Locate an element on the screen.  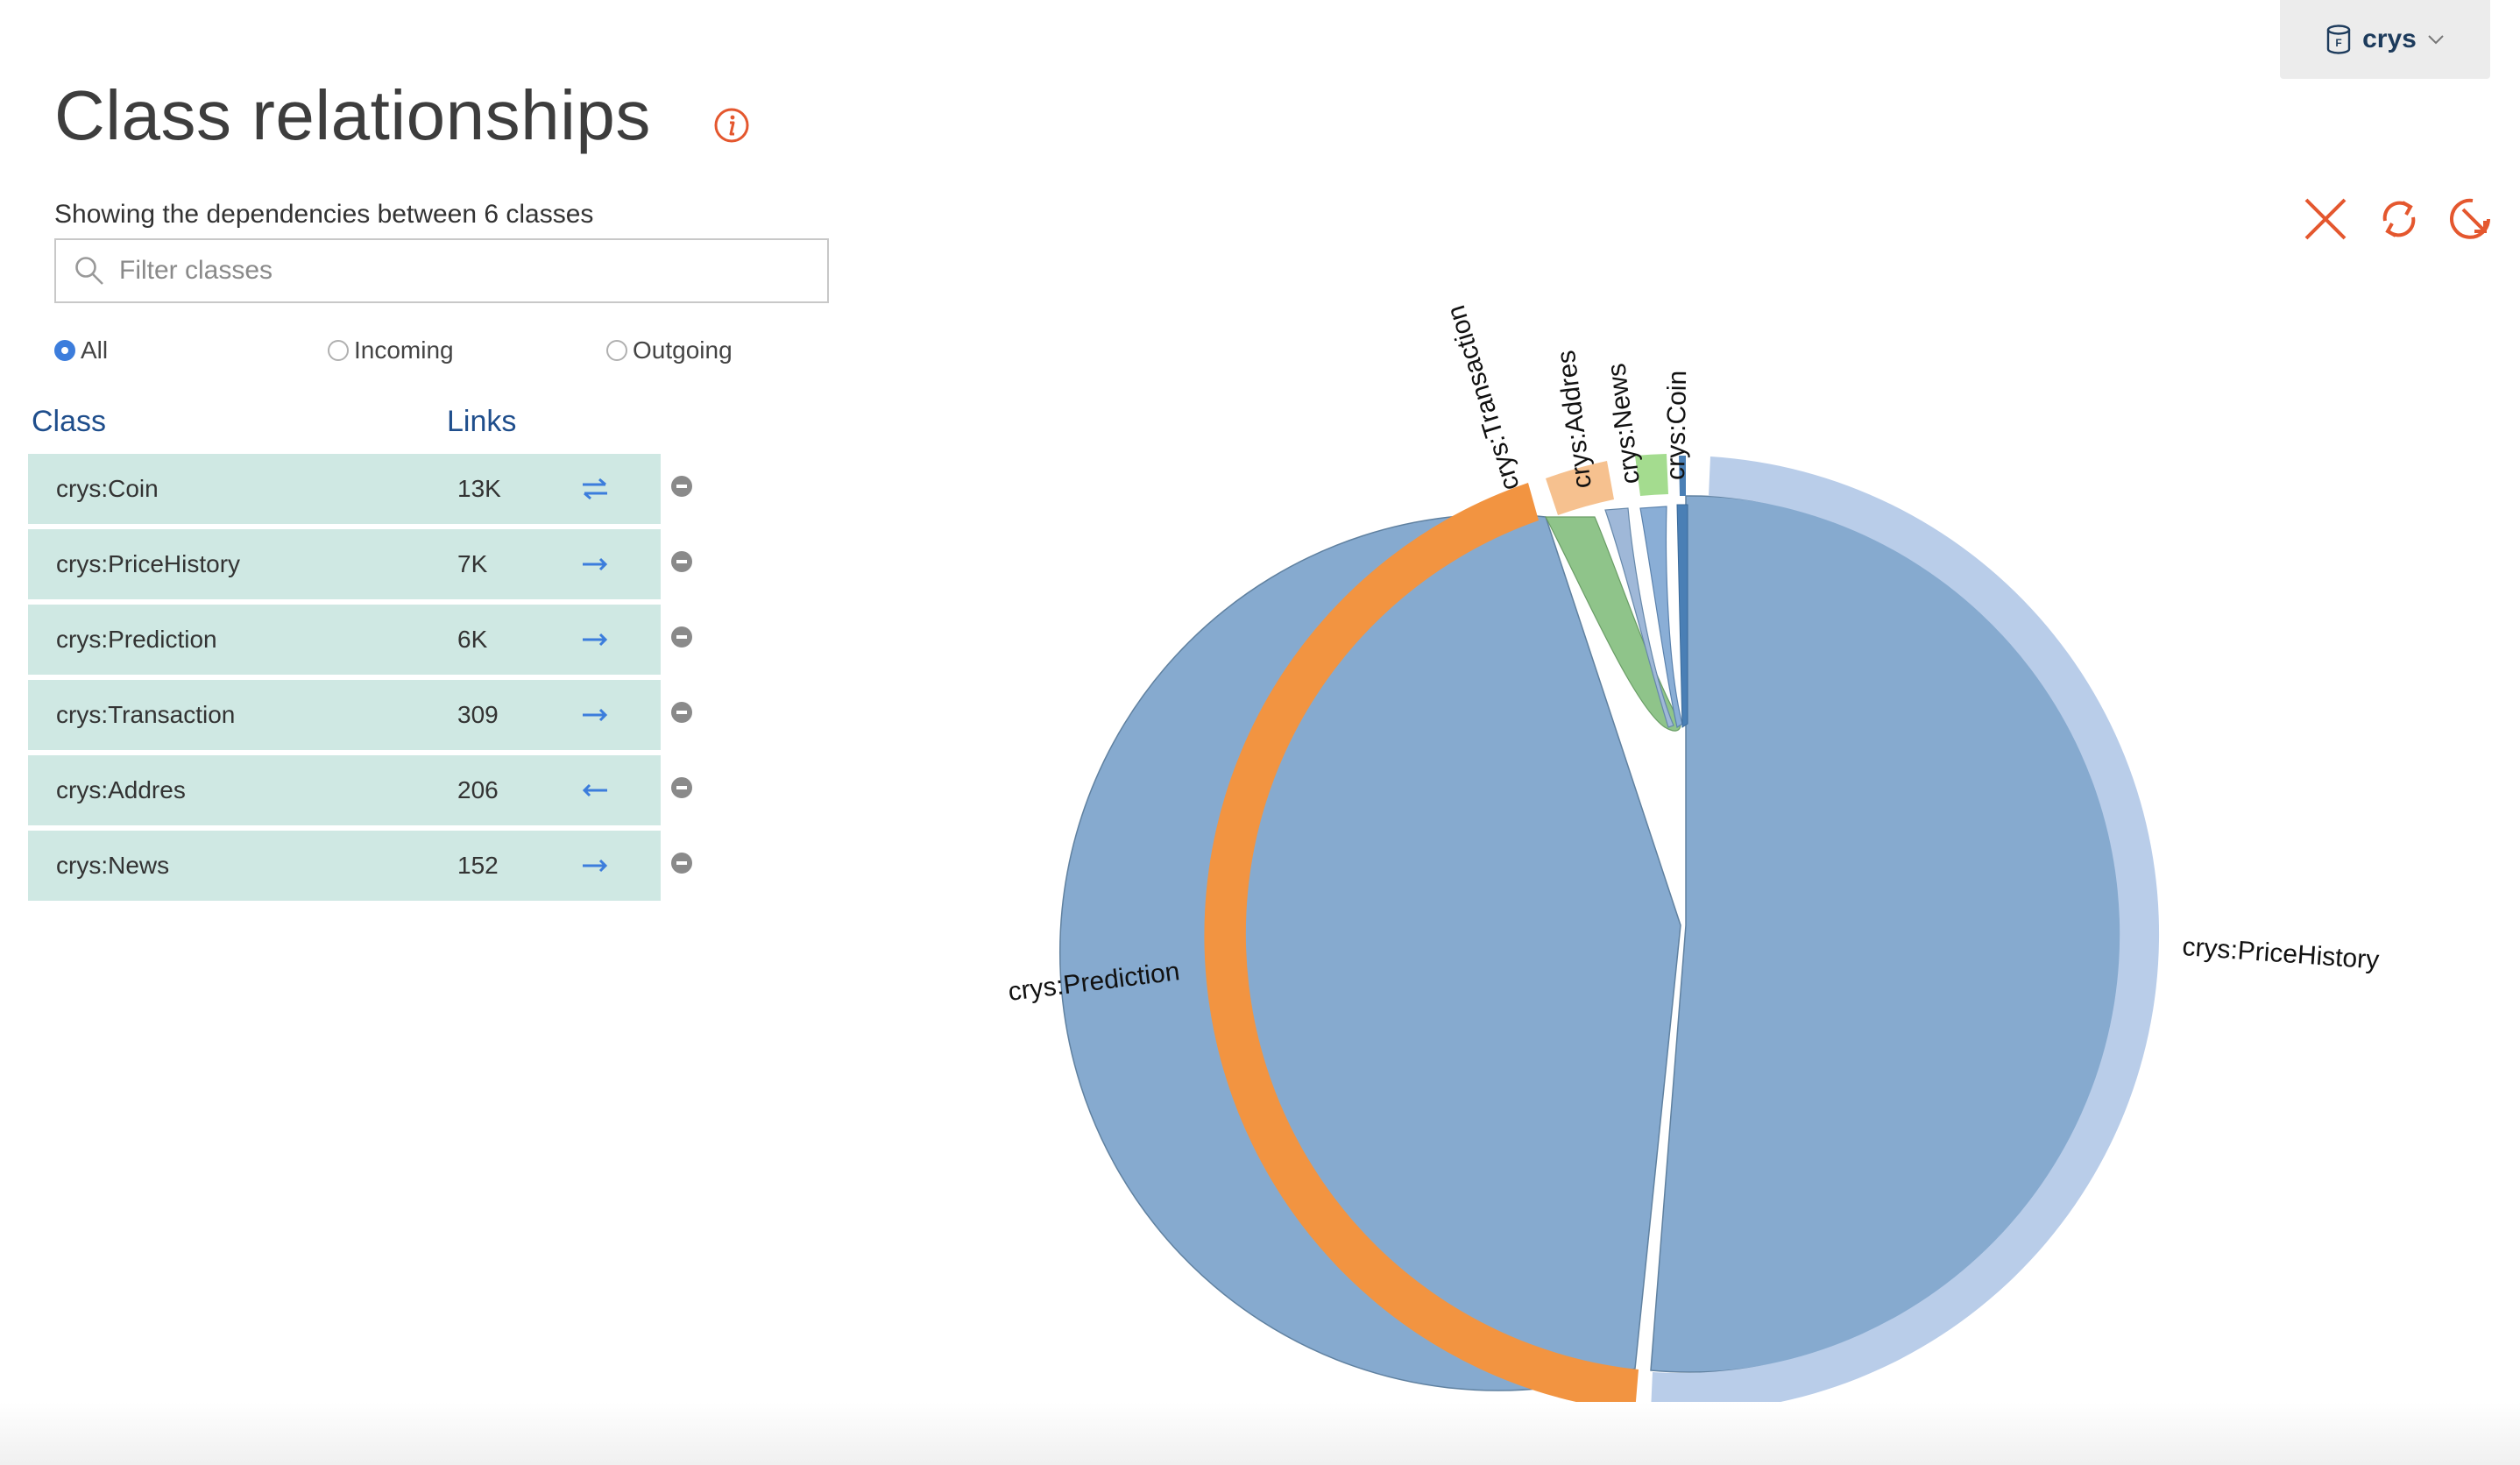
radio-outgoing-label: Outgoing is located at coordinates (683, 350).